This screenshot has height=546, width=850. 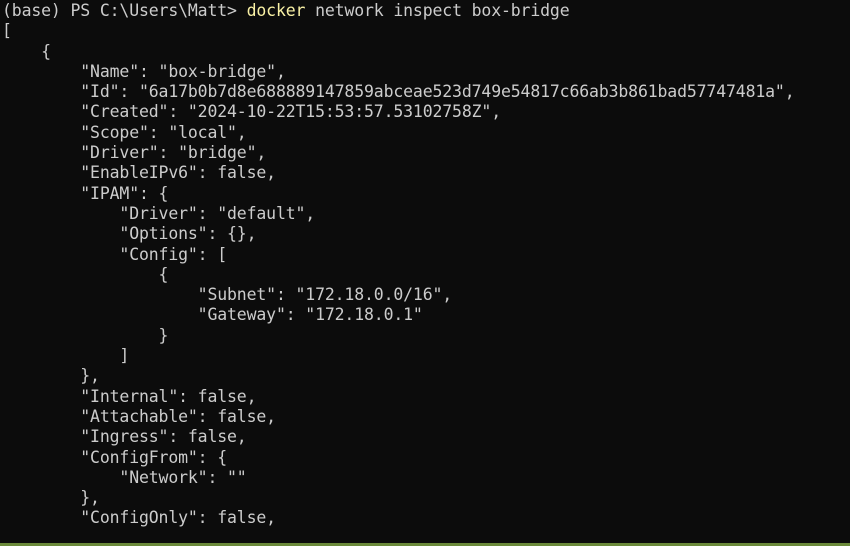 What do you see at coordinates (134, 153) in the screenshot?
I see `output-line: "Driver": "bridge",` at bounding box center [134, 153].